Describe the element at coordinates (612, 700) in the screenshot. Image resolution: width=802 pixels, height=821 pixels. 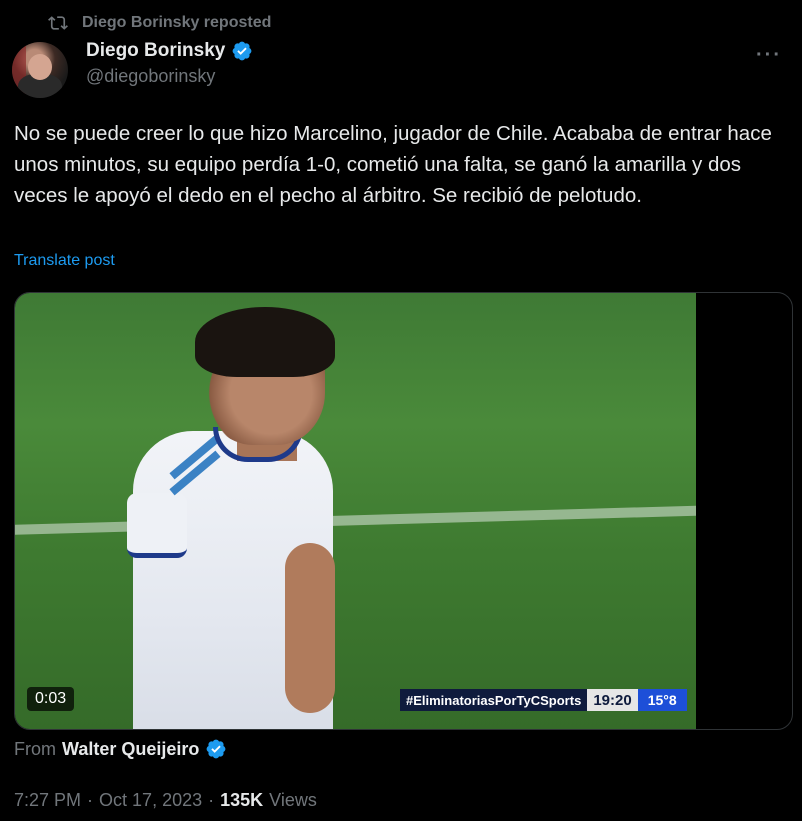
I see `scorebar-clock: 19:20` at that location.